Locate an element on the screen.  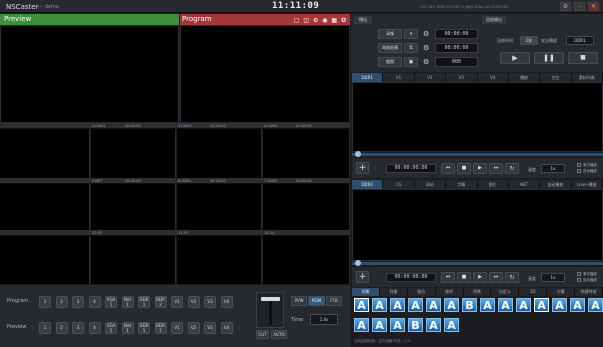
ddr2-speed-select: 1x is located at coordinates (553, 277).